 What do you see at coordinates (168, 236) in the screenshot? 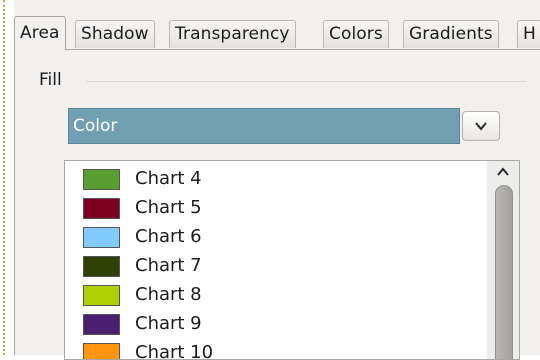
I see `color-name: Chart 6` at bounding box center [168, 236].